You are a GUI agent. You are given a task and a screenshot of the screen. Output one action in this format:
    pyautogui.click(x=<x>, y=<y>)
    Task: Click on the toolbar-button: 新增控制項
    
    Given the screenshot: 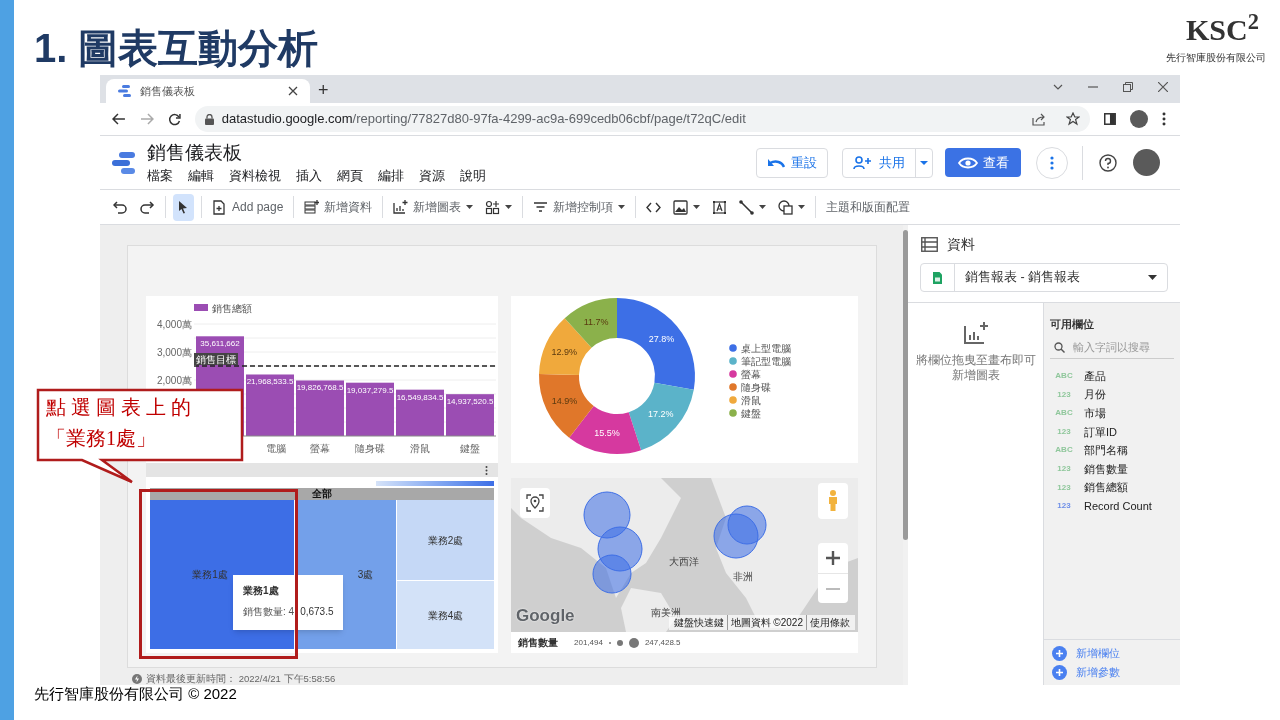 What is the action you would take?
    pyautogui.click(x=579, y=207)
    